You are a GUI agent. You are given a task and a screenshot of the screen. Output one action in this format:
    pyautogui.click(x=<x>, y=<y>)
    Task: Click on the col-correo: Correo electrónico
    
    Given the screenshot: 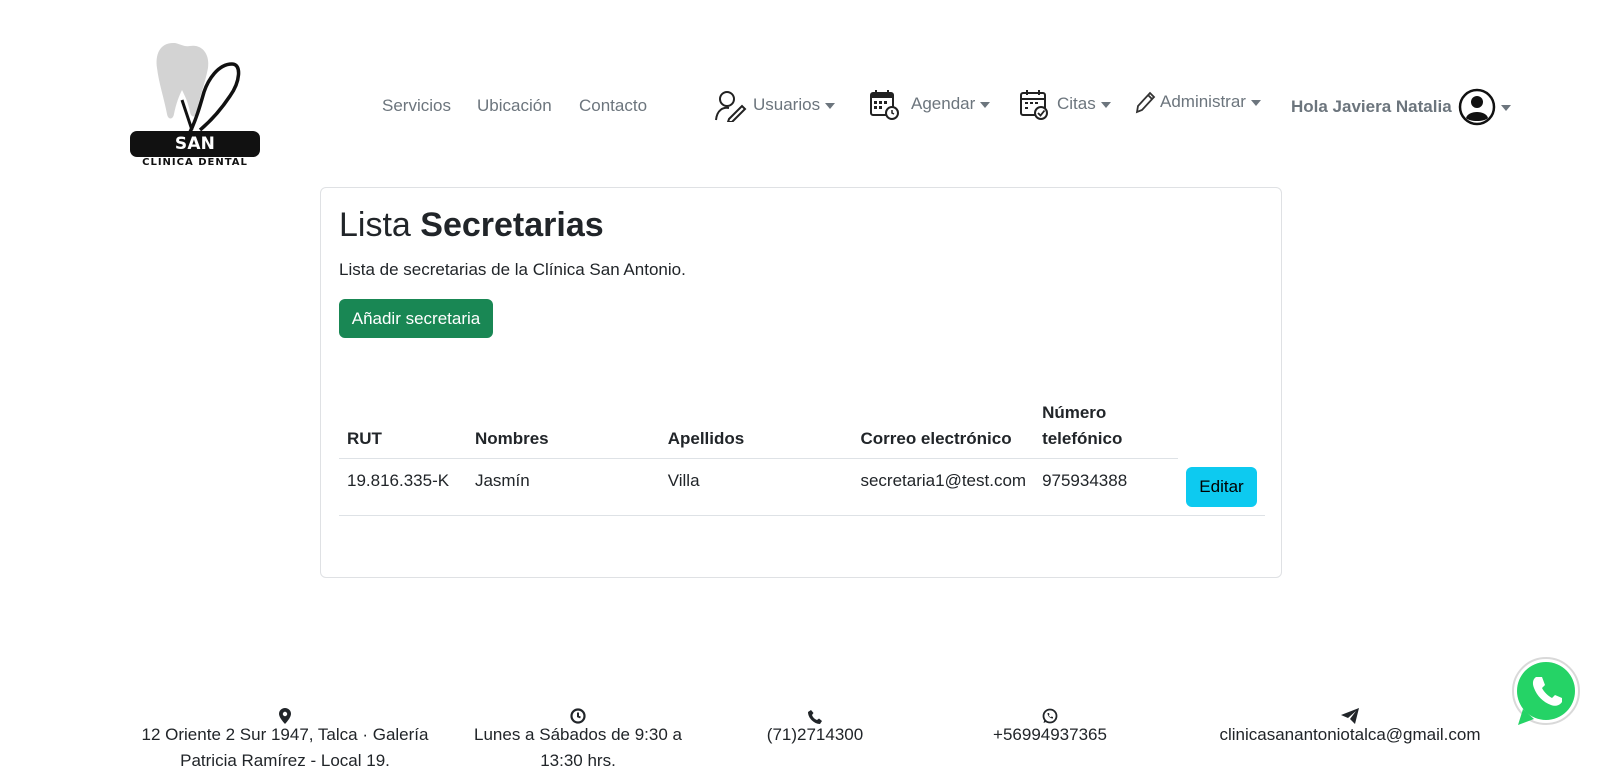 What is the action you would take?
    pyautogui.click(x=943, y=426)
    